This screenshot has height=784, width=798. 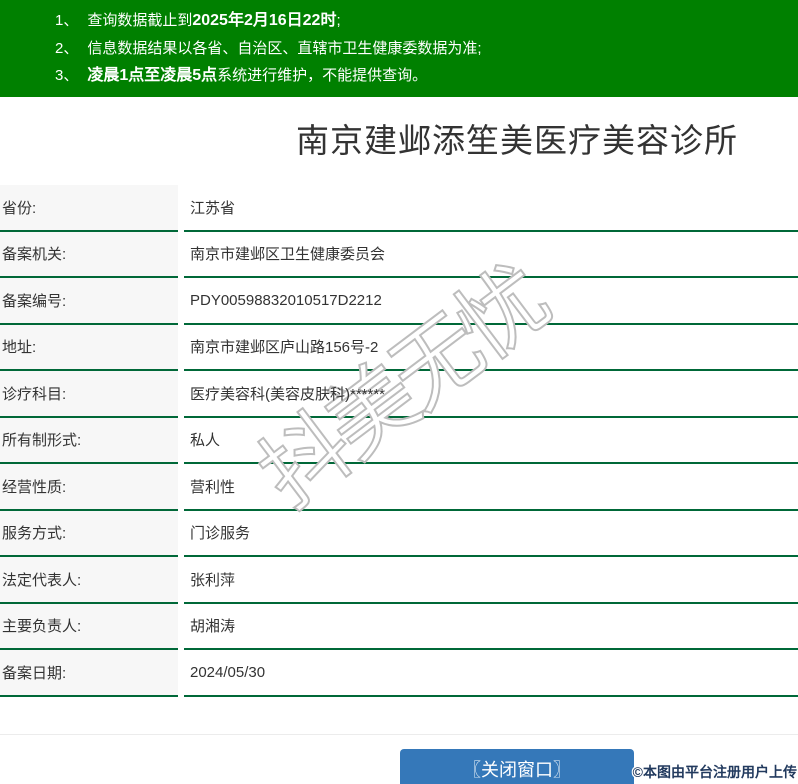 I want to click on row-value-text: 医疗美容科(美容皮肤科)******, so click(x=288, y=394).